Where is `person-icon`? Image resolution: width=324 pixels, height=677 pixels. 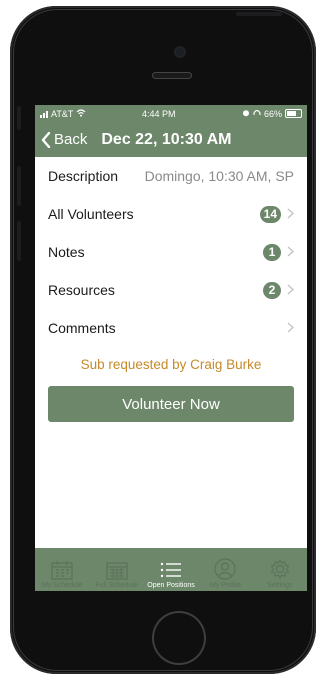
person-icon is located at coordinates (225, 569).